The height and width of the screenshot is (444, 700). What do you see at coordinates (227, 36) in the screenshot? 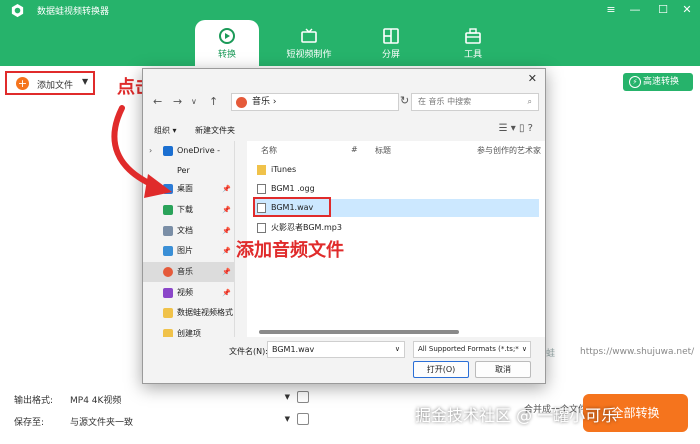
I see `convert-icon` at bounding box center [227, 36].